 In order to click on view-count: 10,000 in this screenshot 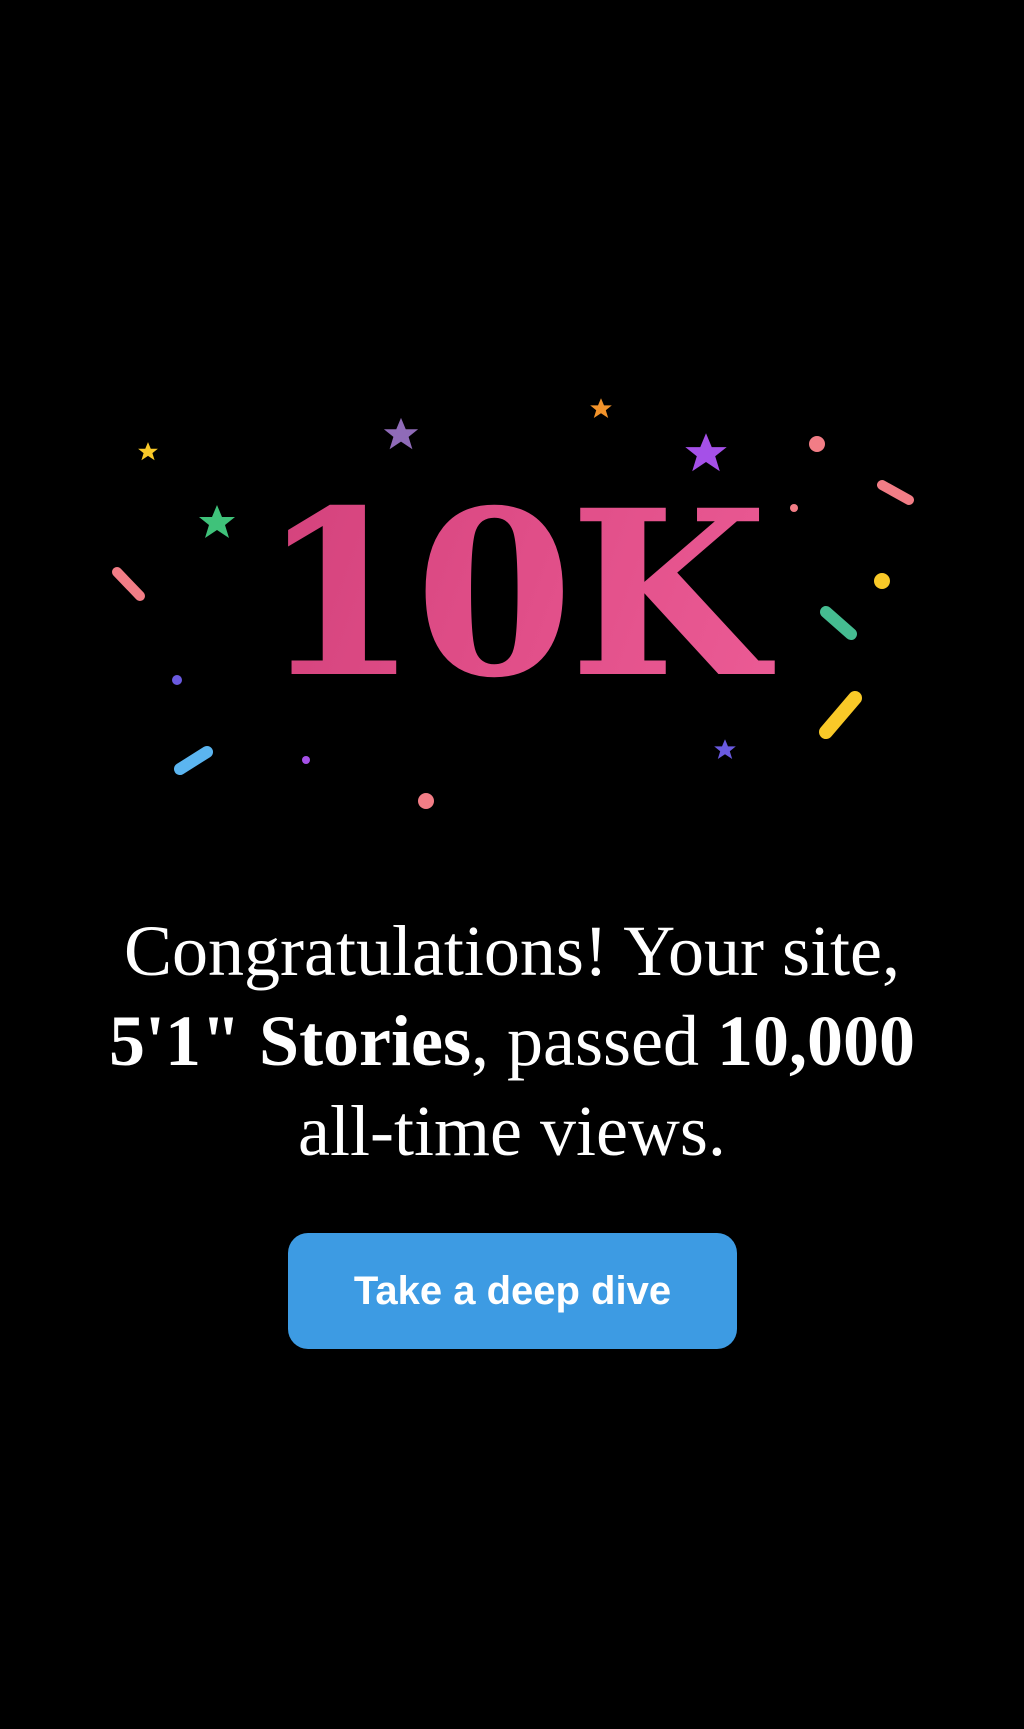, I will do `click(815, 1041)`.